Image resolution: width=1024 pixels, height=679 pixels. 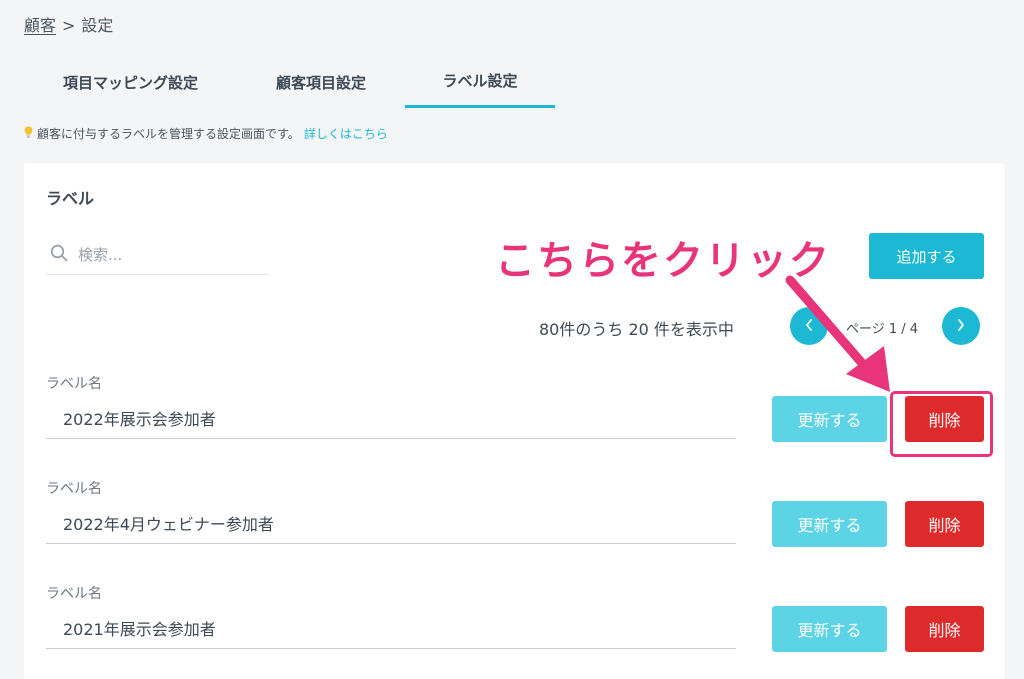 I want to click on breadcrumb: 顧客 > 設定, so click(x=68, y=24).